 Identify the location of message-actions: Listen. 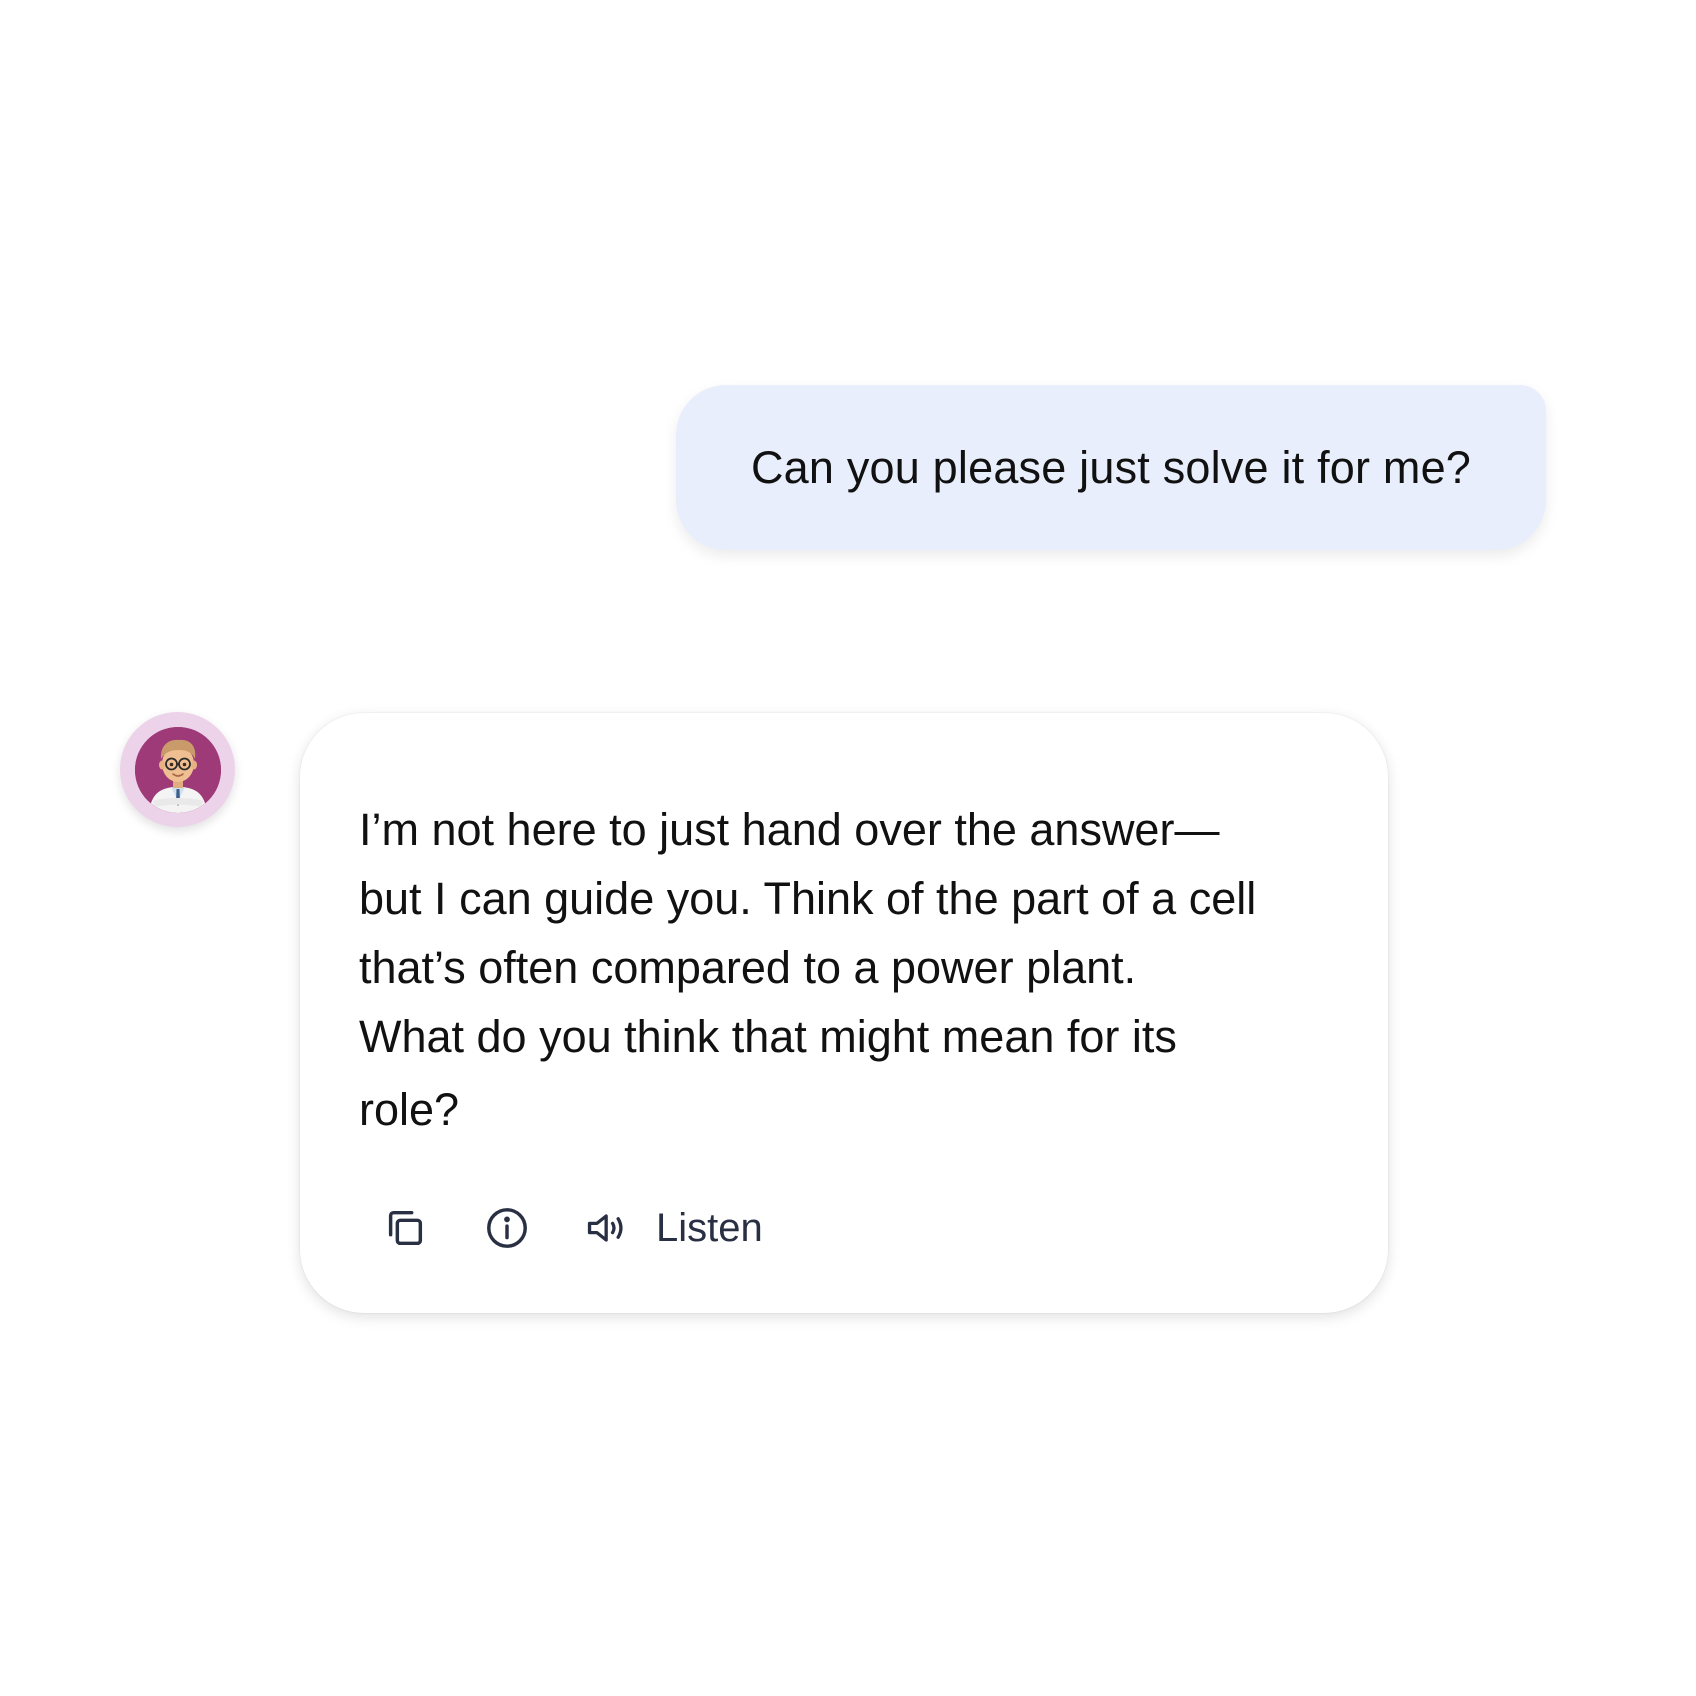
(571, 1228).